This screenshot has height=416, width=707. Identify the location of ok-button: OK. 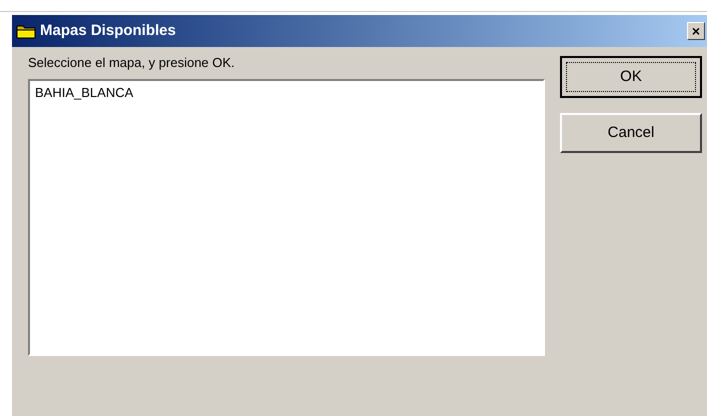
(631, 77).